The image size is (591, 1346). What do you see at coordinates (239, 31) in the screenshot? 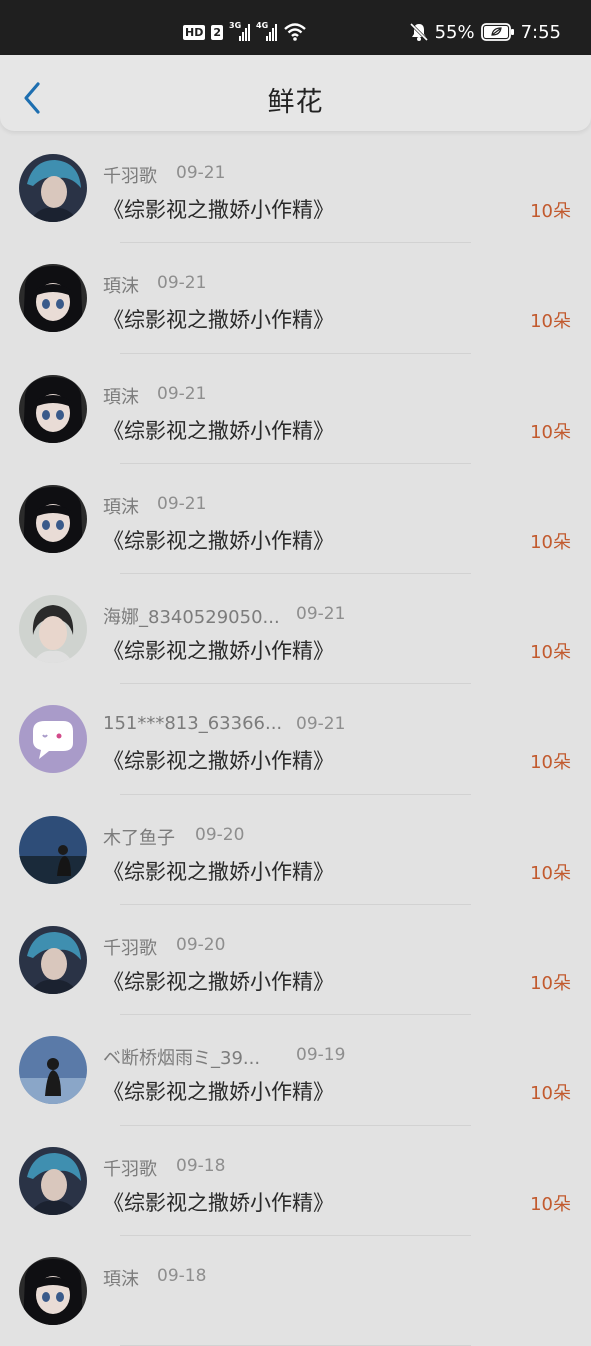
I see `signal-3g-icon: 3G` at bounding box center [239, 31].